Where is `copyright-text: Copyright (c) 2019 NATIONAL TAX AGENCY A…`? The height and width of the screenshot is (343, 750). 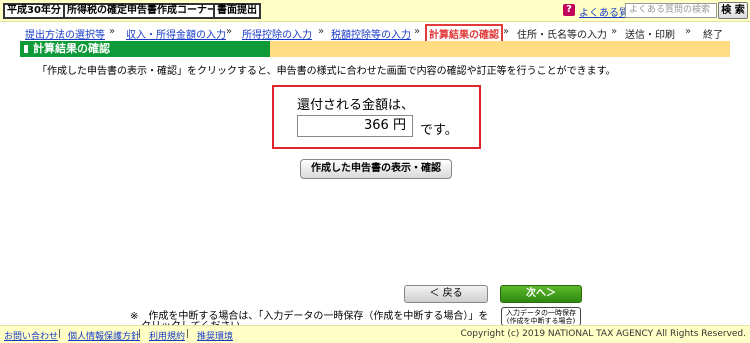
copyright-text: Copyright (c) 2019 NATIONAL TAX AGENCY A… is located at coordinates (603, 334).